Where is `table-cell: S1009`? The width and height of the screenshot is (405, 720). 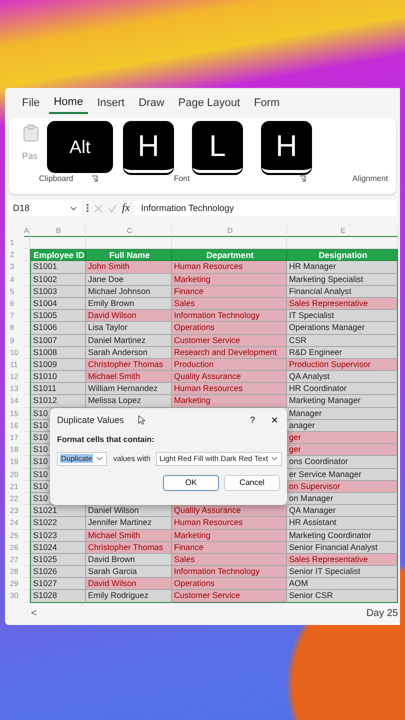 table-cell: S1009 is located at coordinates (58, 365).